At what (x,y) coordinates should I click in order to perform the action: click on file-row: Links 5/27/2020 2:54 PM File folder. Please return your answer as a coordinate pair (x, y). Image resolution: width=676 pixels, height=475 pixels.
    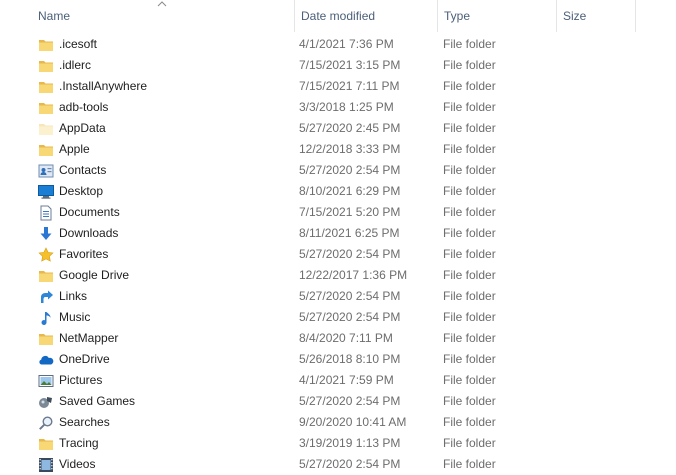
    Looking at the image, I should click on (320, 296).